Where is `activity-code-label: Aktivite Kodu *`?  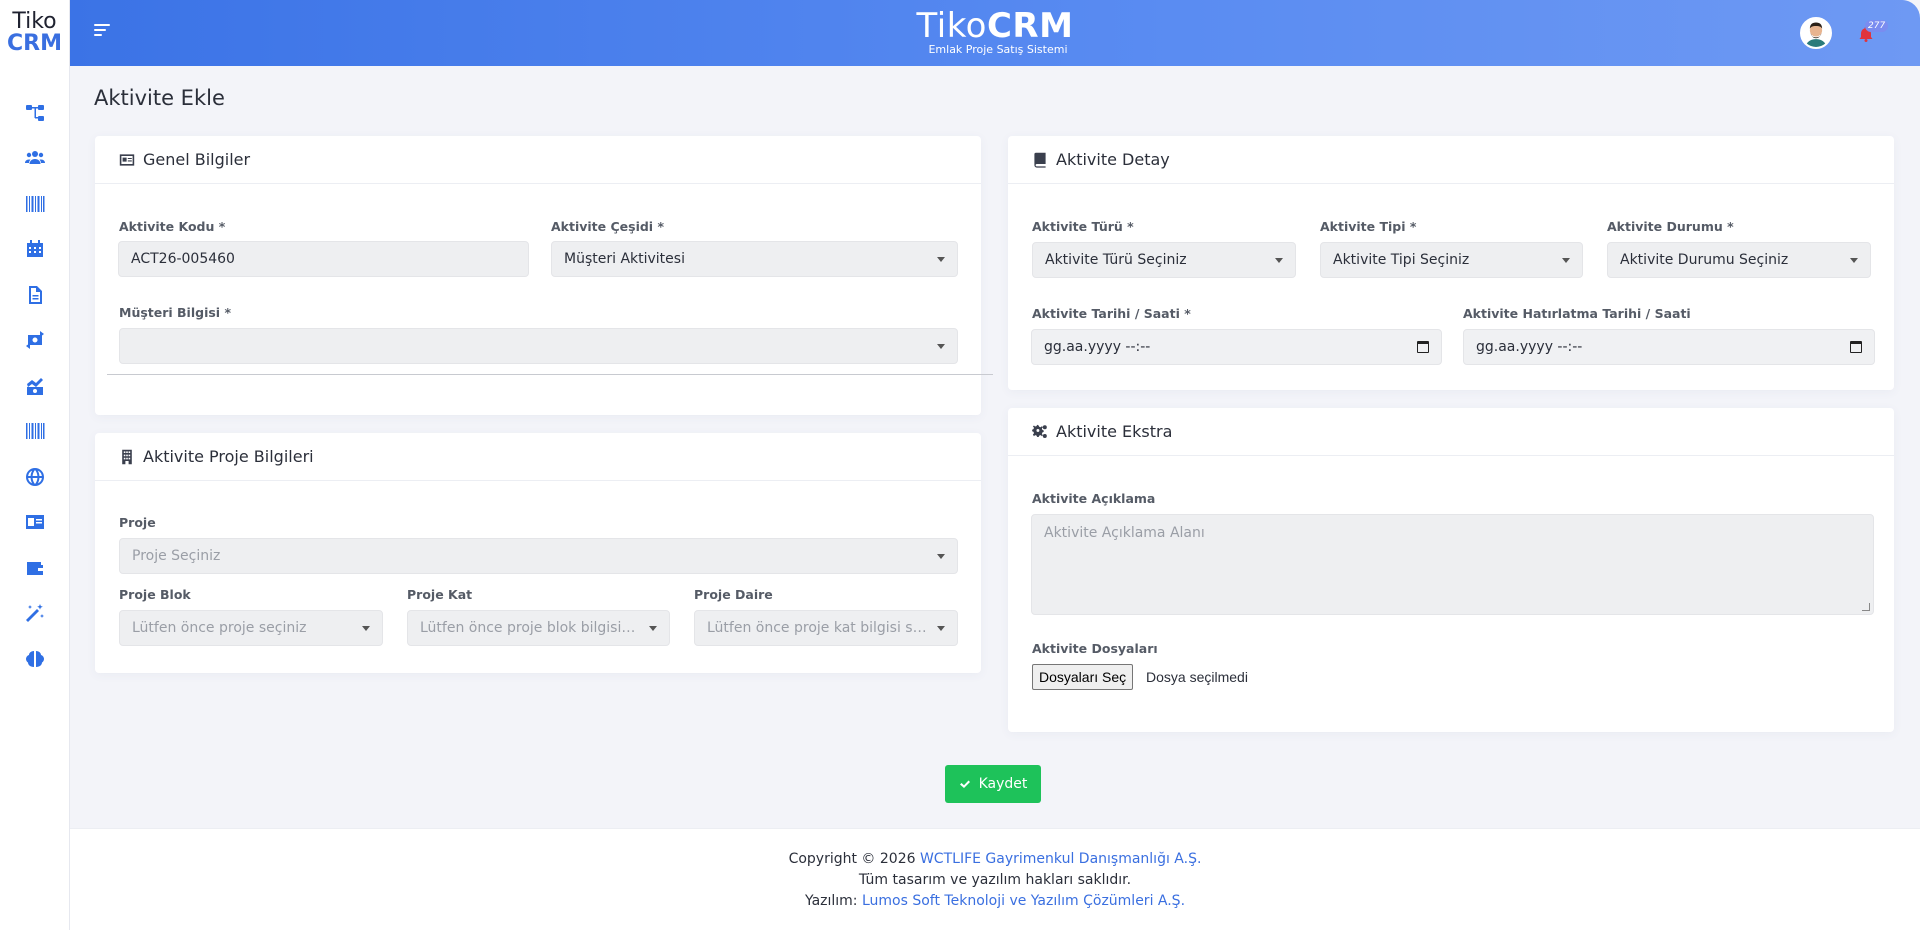
activity-code-label: Aktivite Kodu * is located at coordinates (172, 226).